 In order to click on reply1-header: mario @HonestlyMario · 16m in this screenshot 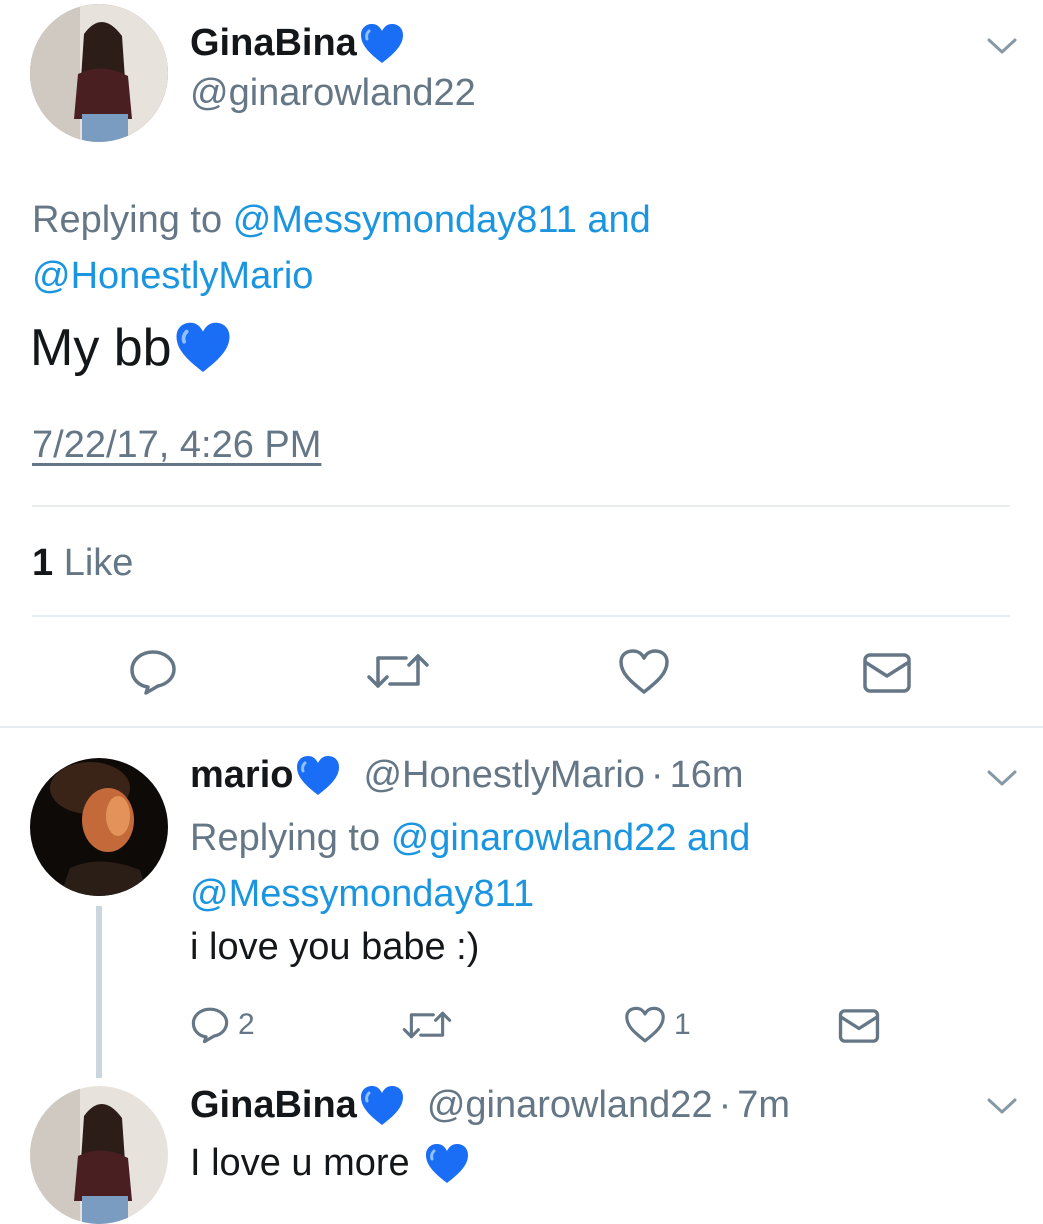, I will do `click(467, 775)`.